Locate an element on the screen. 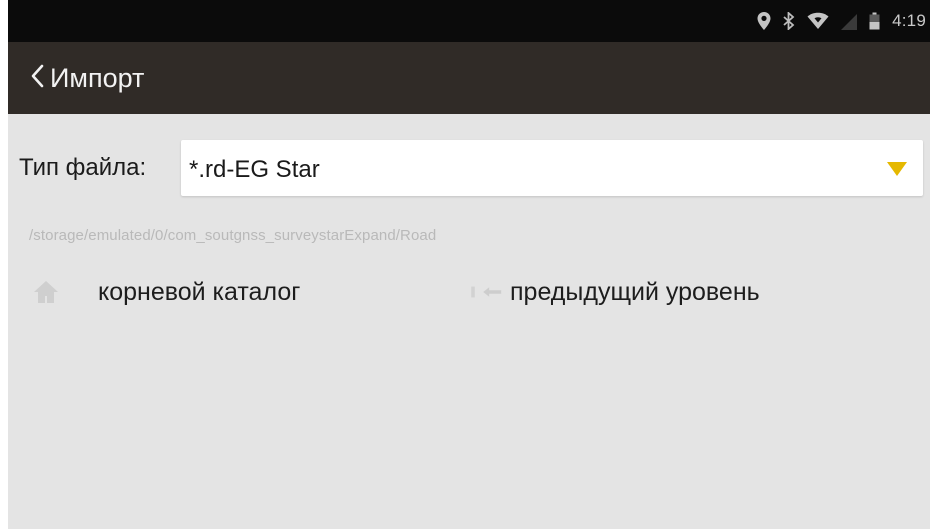  file-type-label: Тип файла: is located at coordinates (83, 167).